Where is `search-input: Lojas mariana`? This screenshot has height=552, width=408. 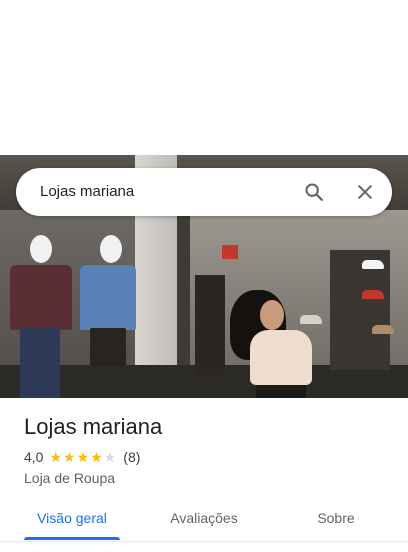 search-input: Lojas mariana is located at coordinates (87, 192).